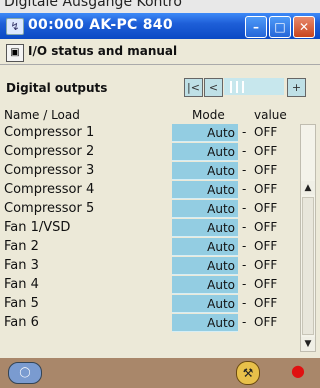 The width and height of the screenshot is (320, 388). I want to click on table-row: Compressor 1 Auto - OFF, so click(150, 133).